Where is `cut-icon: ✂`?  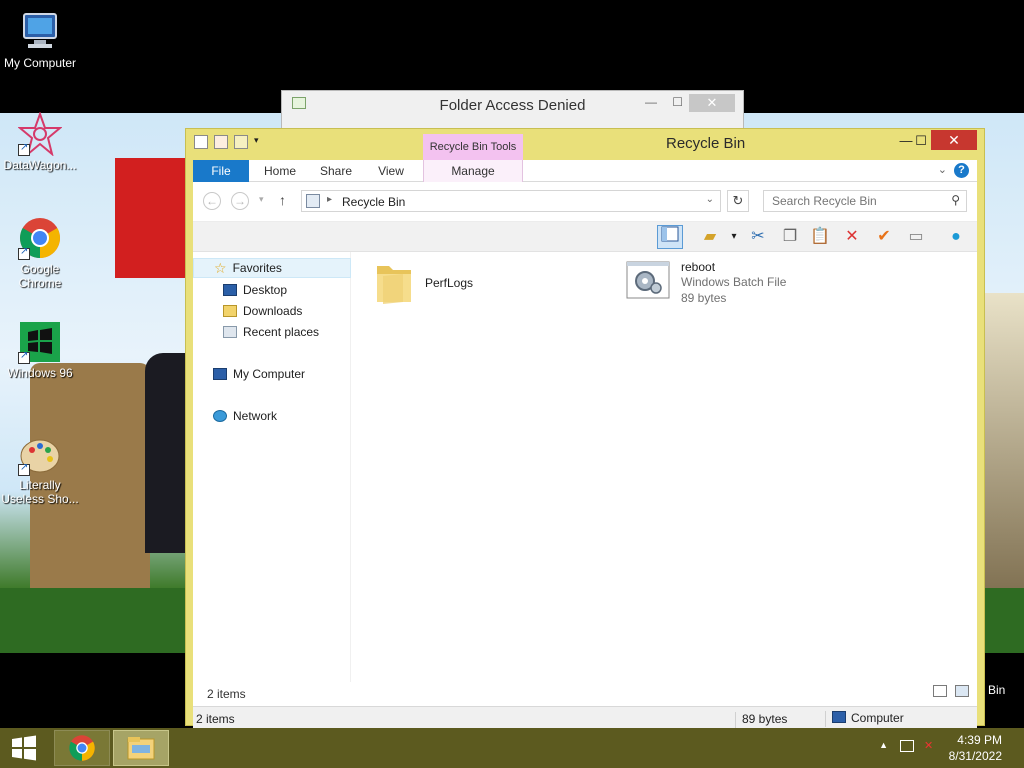
cut-icon: ✂ is located at coordinates (758, 237).